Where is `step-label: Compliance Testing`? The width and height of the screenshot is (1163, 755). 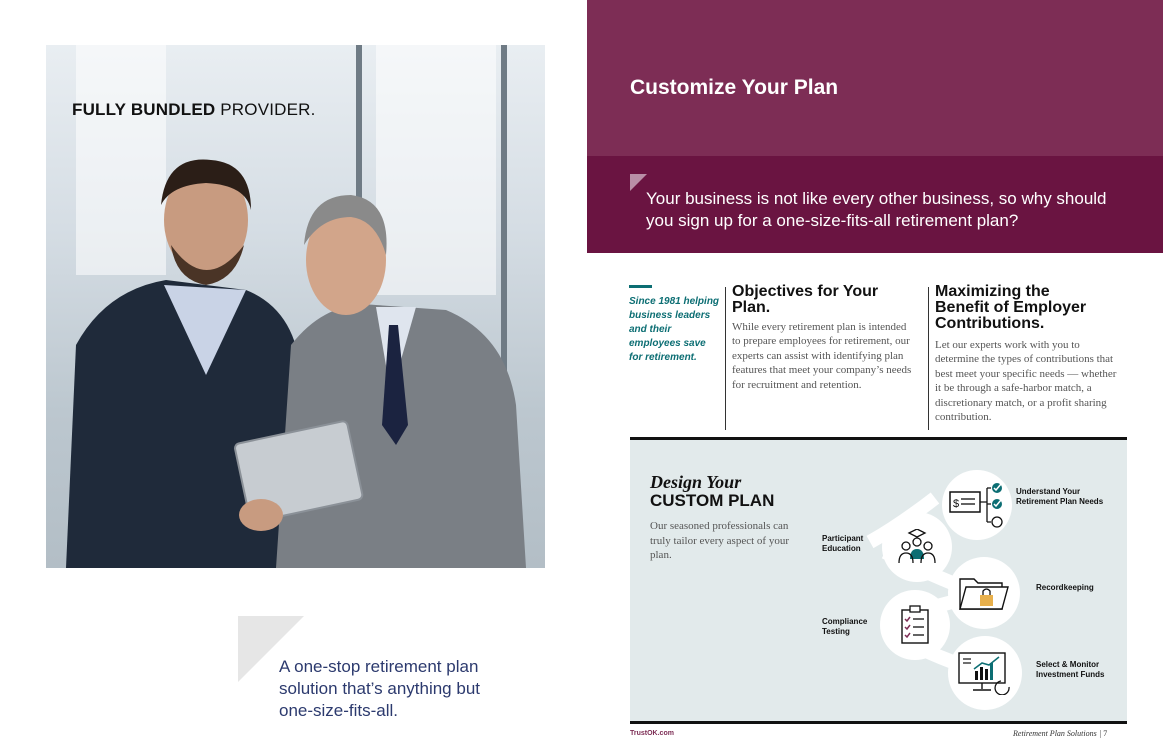
step-label: Compliance Testing is located at coordinates (845, 626).